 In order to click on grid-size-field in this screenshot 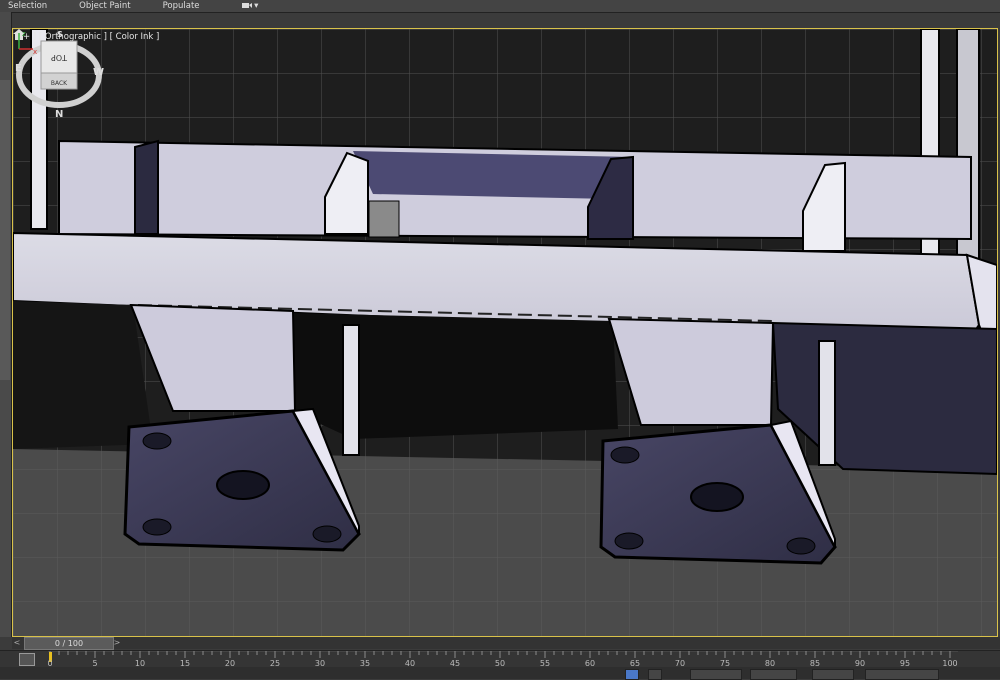, I will do `click(902, 674)`.